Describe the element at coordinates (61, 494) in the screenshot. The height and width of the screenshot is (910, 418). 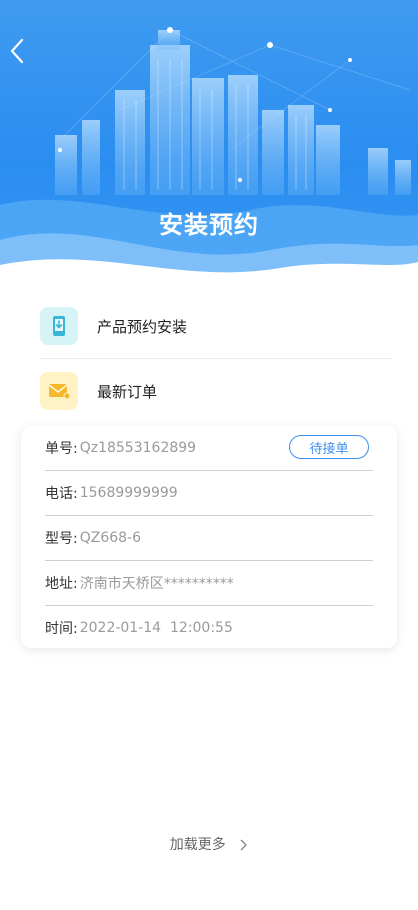
I see `phone-label: 电话:` at that location.